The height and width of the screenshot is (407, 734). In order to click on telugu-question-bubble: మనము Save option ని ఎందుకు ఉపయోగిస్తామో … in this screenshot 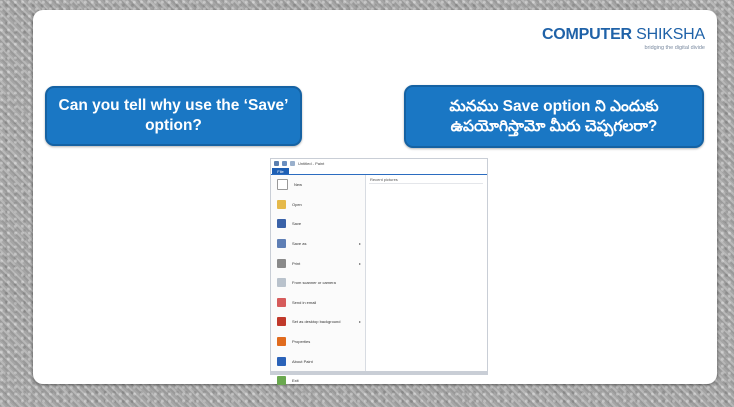, I will do `click(554, 116)`.